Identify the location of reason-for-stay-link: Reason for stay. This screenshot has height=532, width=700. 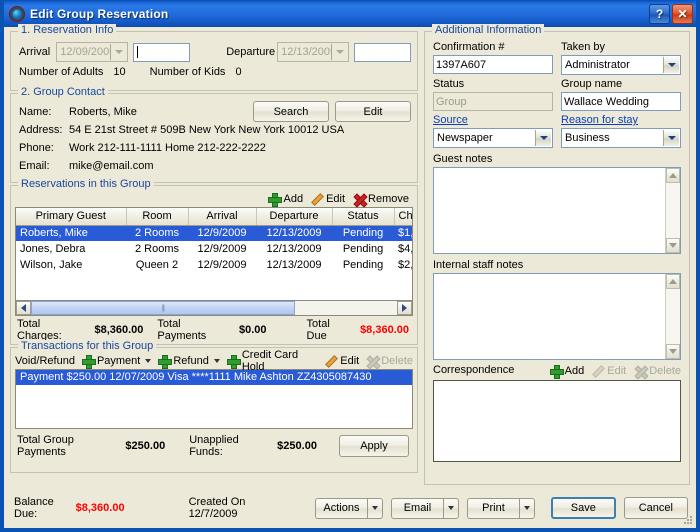
(621, 121).